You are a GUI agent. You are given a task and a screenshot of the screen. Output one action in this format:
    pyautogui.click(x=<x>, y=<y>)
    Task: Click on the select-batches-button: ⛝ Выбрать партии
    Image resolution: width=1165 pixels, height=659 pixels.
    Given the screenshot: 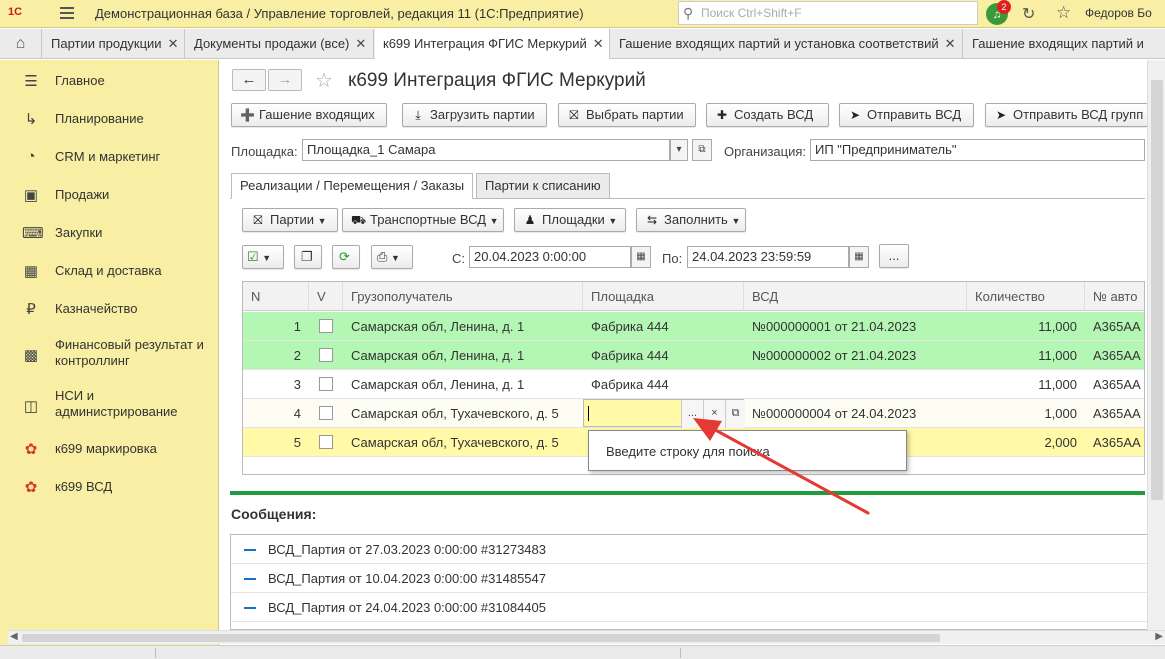 What is the action you would take?
    pyautogui.click(x=627, y=115)
    